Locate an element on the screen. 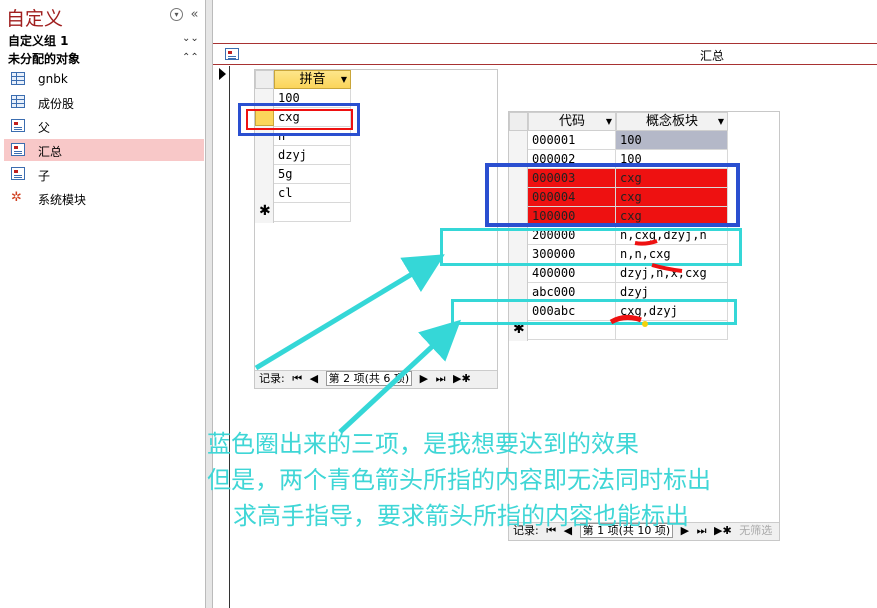 This screenshot has height=608, width=877. annotation-line-3: 求高手指导，要求箭头所指的内容也能标出 is located at coordinates (461, 516).